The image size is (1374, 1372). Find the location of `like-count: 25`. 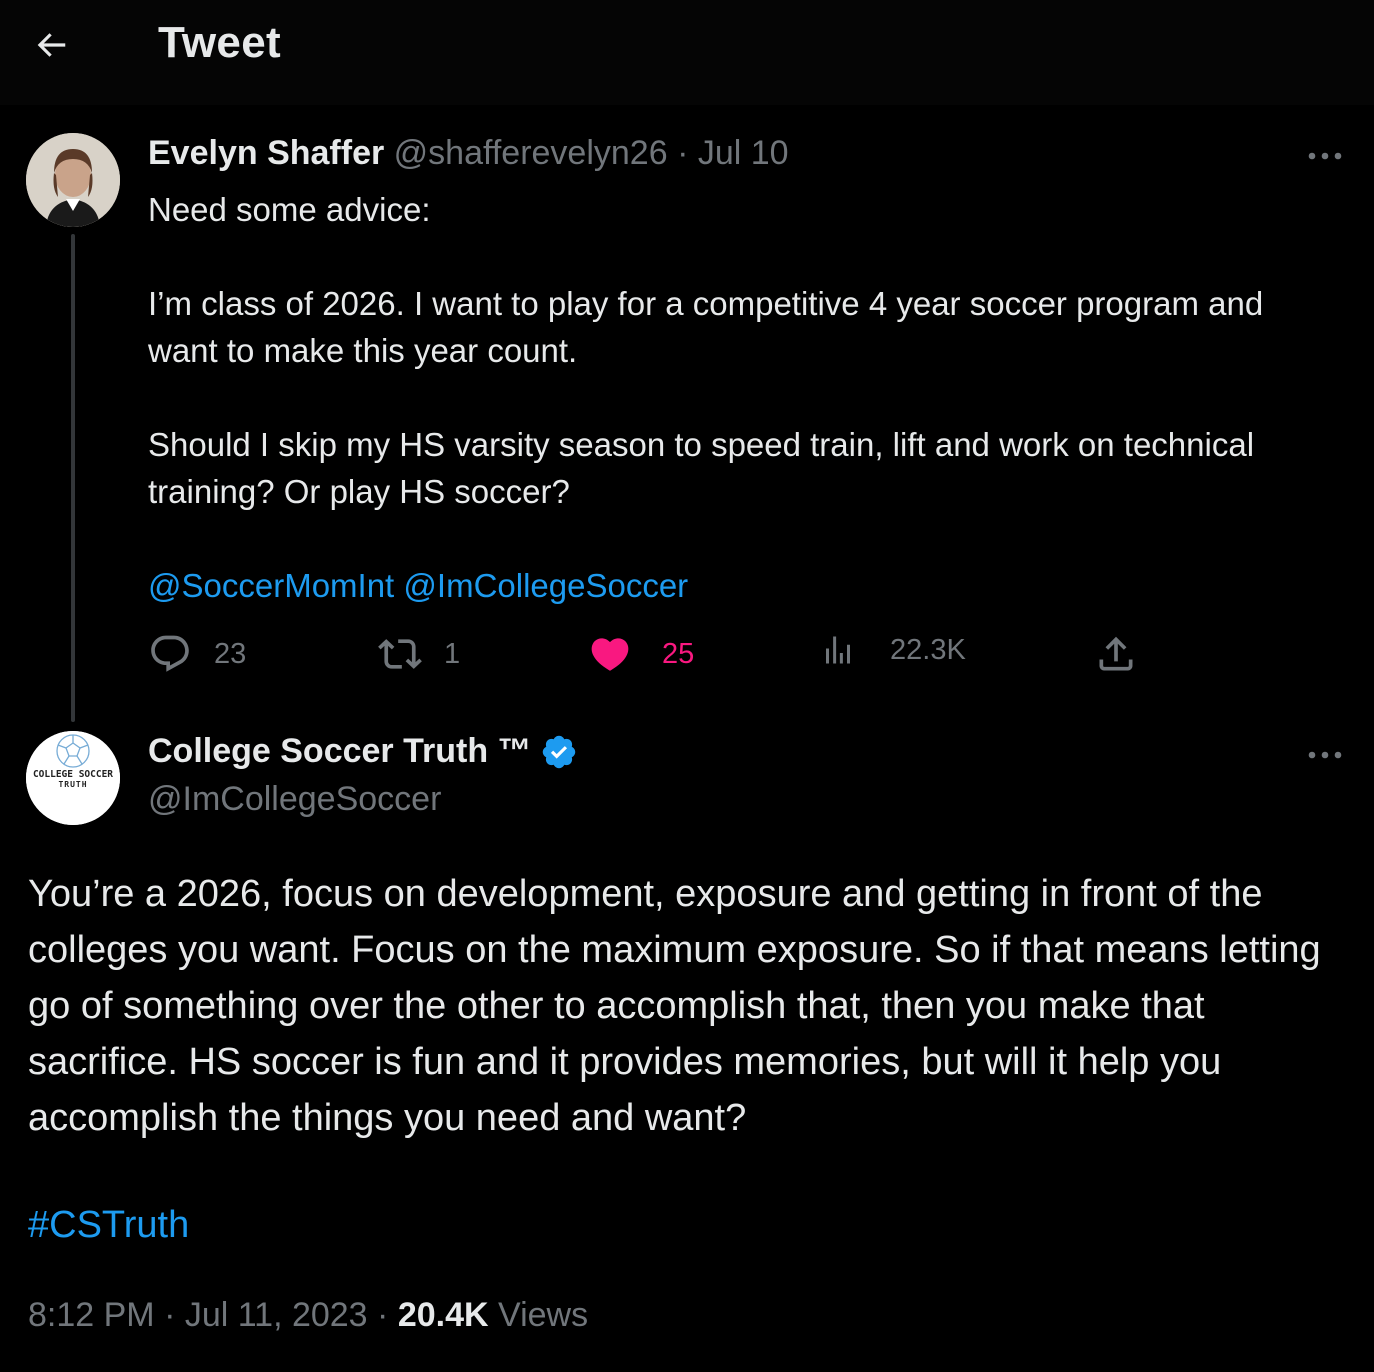

like-count: 25 is located at coordinates (678, 653).